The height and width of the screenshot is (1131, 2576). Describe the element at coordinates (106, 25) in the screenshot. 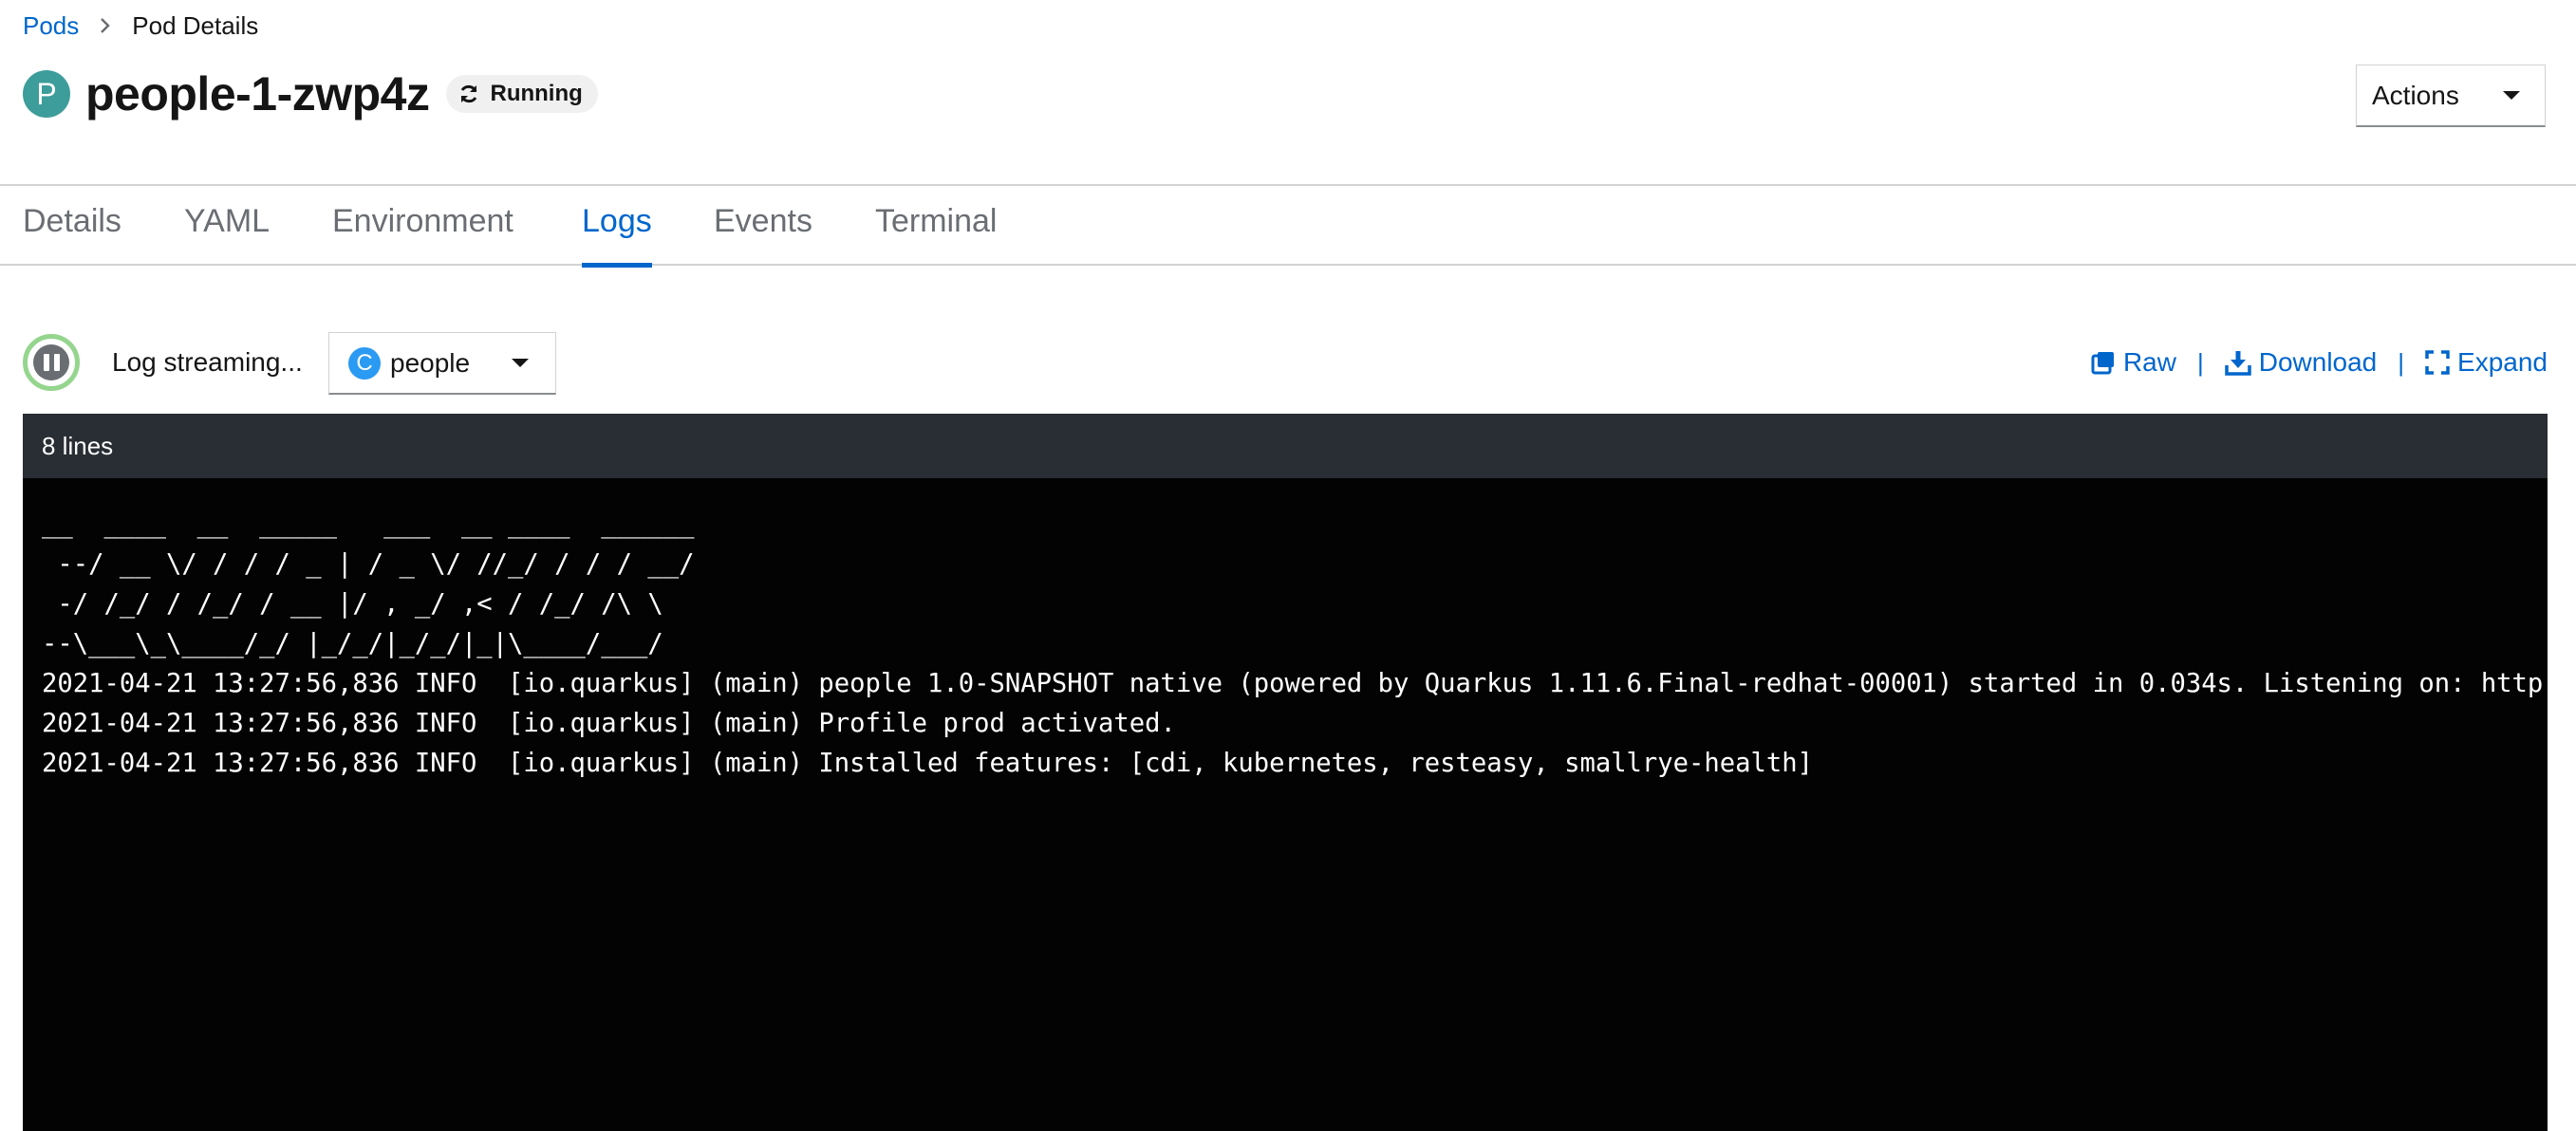

I see `chevron-right-icon` at that location.